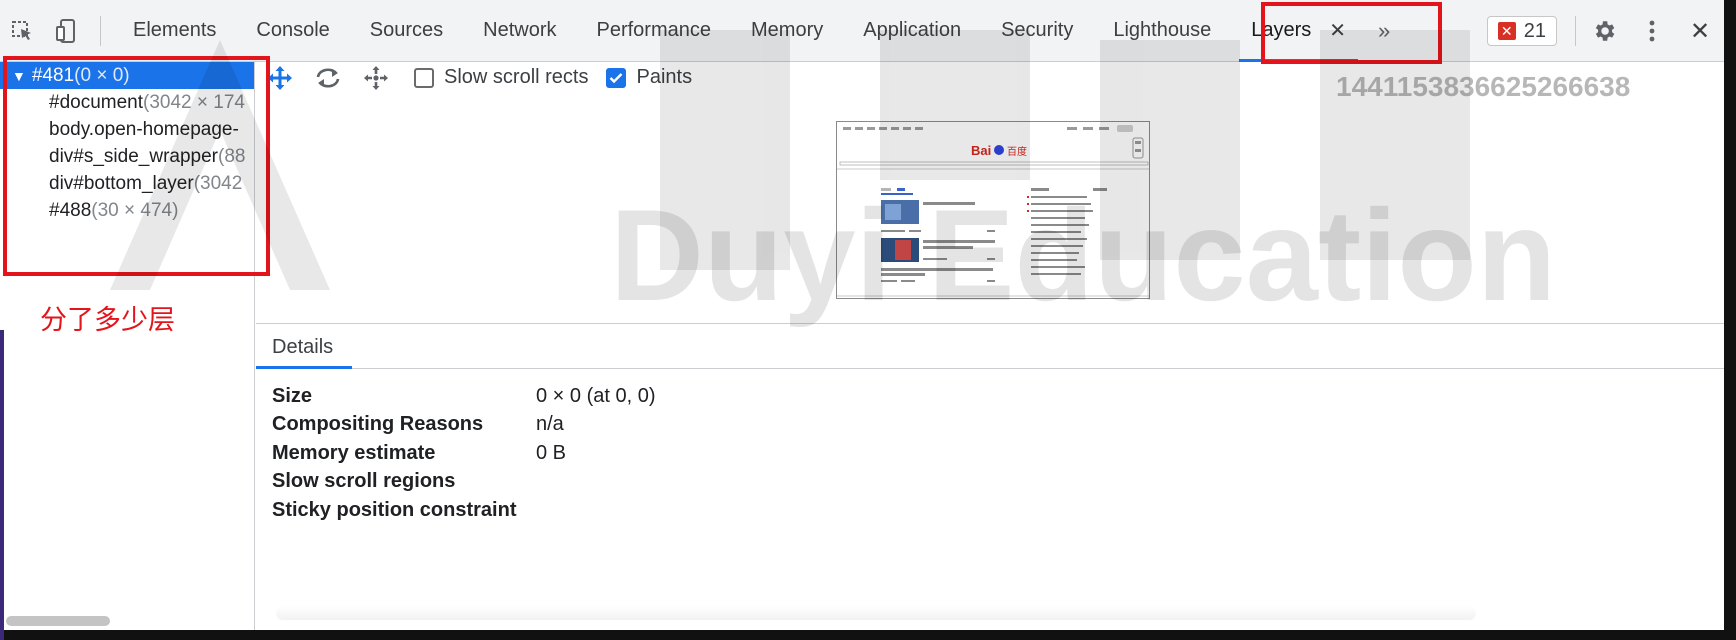 The image size is (1736, 640). I want to click on tab-network: Network, so click(519, 31).